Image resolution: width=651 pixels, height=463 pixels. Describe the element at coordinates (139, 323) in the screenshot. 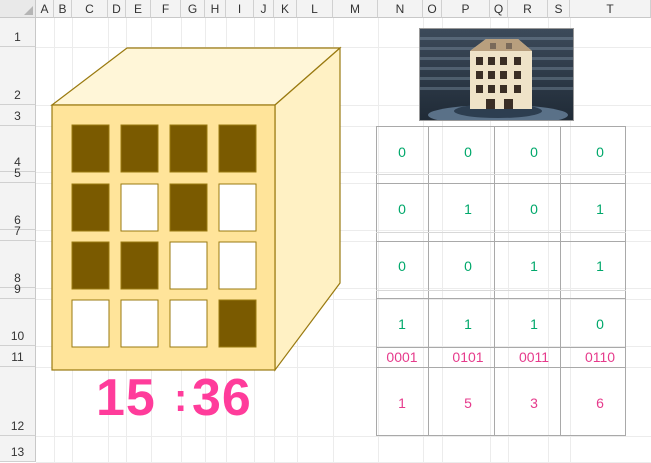

I see `window-r4-c2` at that location.